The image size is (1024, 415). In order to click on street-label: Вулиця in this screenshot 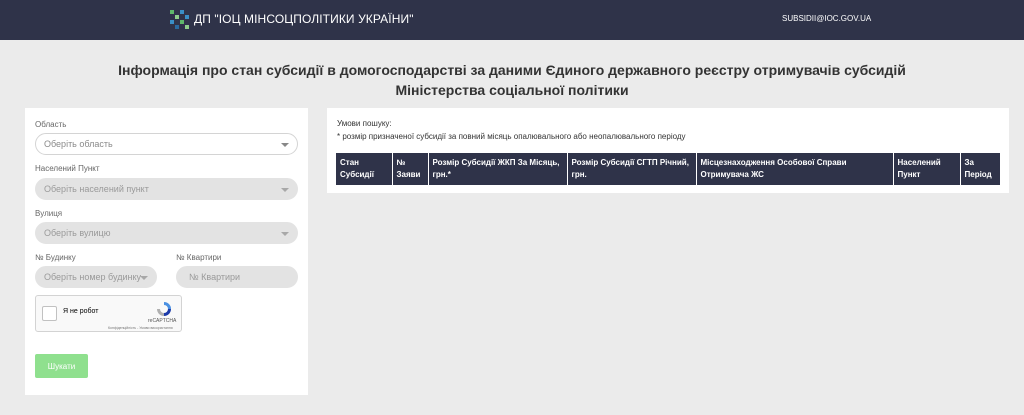, I will do `click(49, 213)`.